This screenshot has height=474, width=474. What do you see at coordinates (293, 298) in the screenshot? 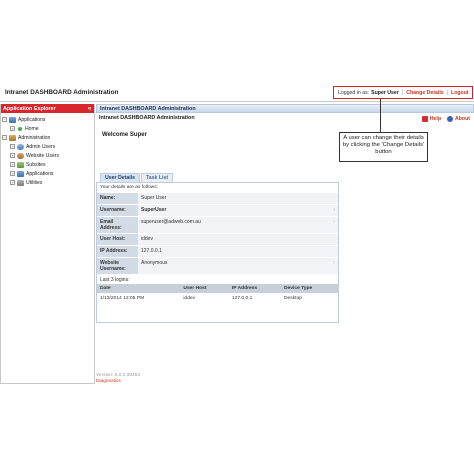
I see `table-cell: Desktop` at bounding box center [293, 298].